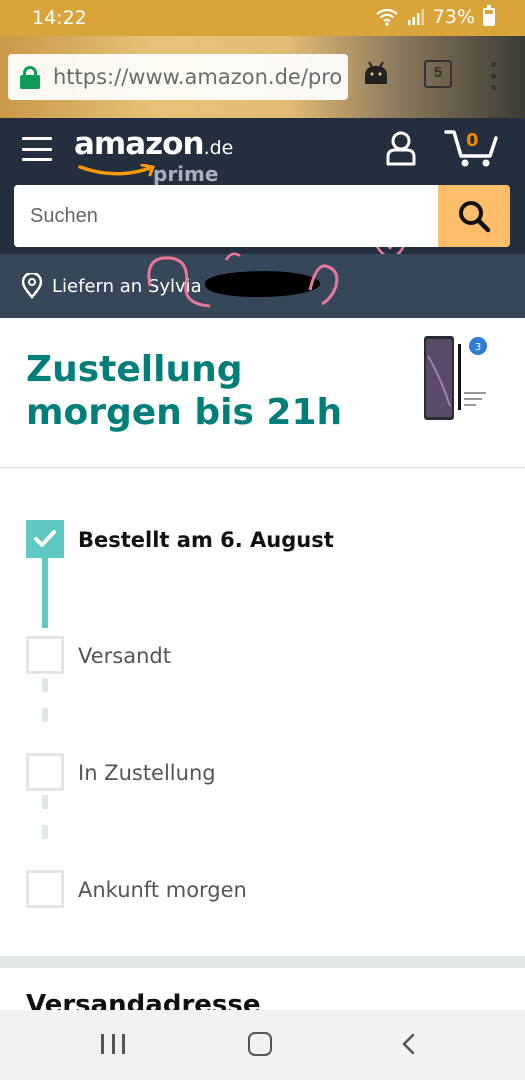 This screenshot has height=1080, width=525. I want to click on logo-tld: .de, so click(218, 148).